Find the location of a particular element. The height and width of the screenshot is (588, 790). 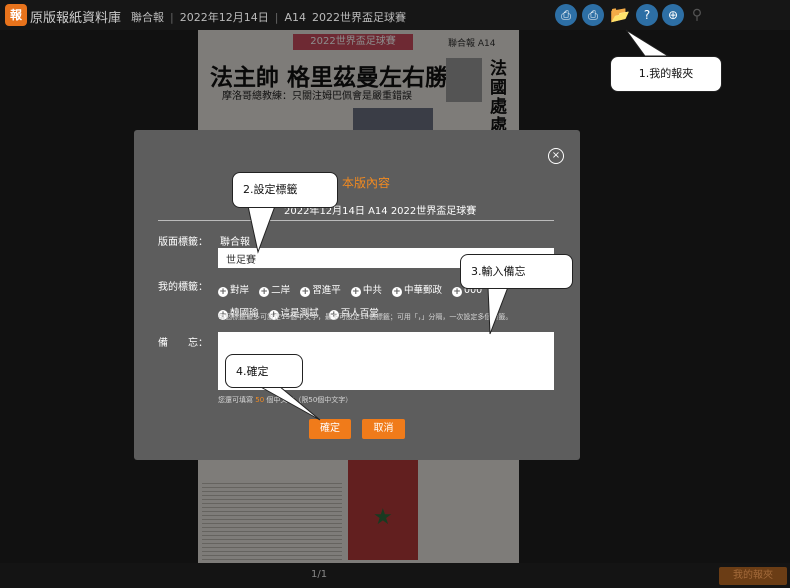

breadcrumb-date: 2022年12月14日 is located at coordinates (224, 17).